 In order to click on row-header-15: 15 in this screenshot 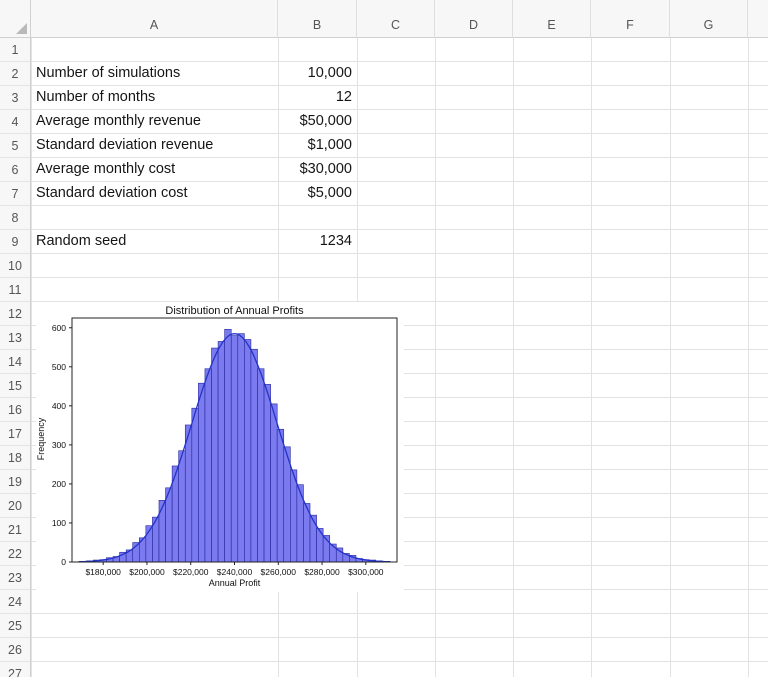, I will do `click(15, 386)`.